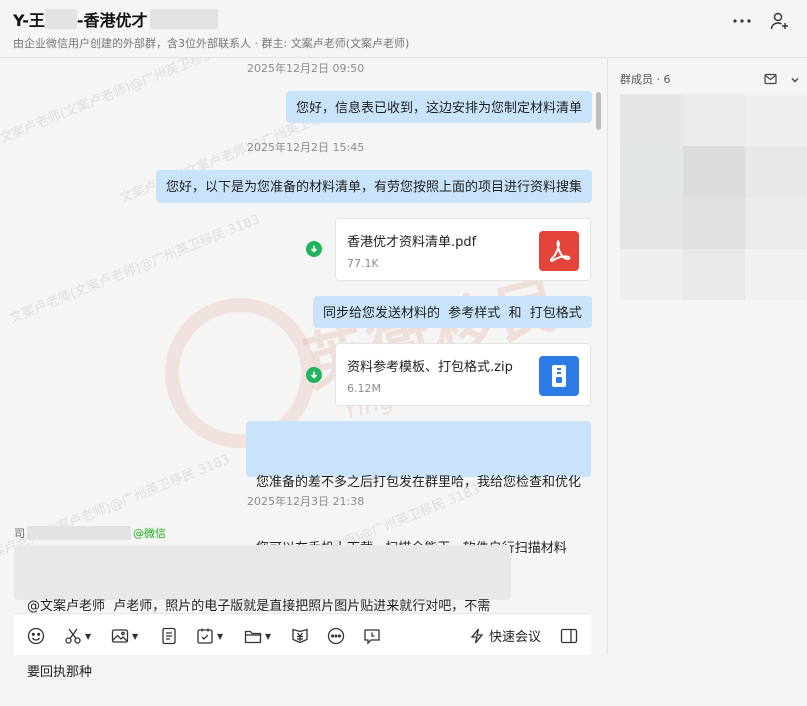 This screenshot has height=706, width=807. I want to click on folder-icon: ▼, so click(257, 636).